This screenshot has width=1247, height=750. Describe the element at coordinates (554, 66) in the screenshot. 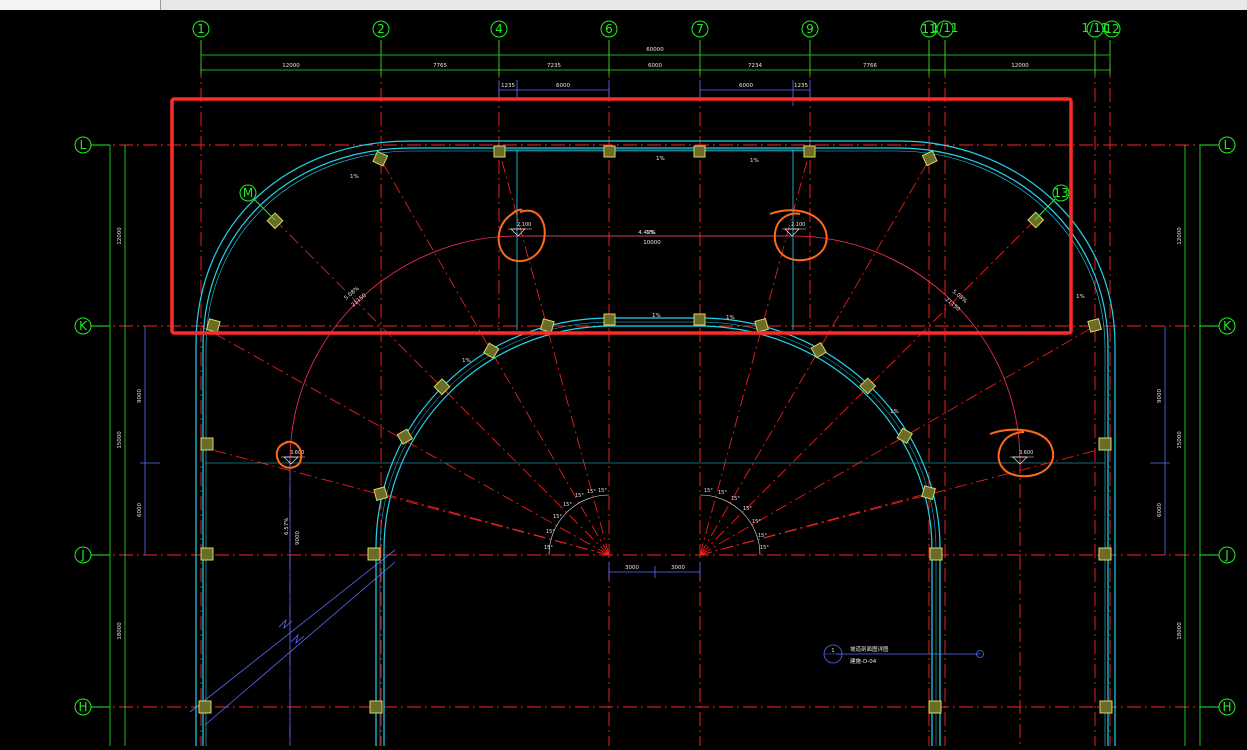

I see `dim-seg-3: 7235` at that location.